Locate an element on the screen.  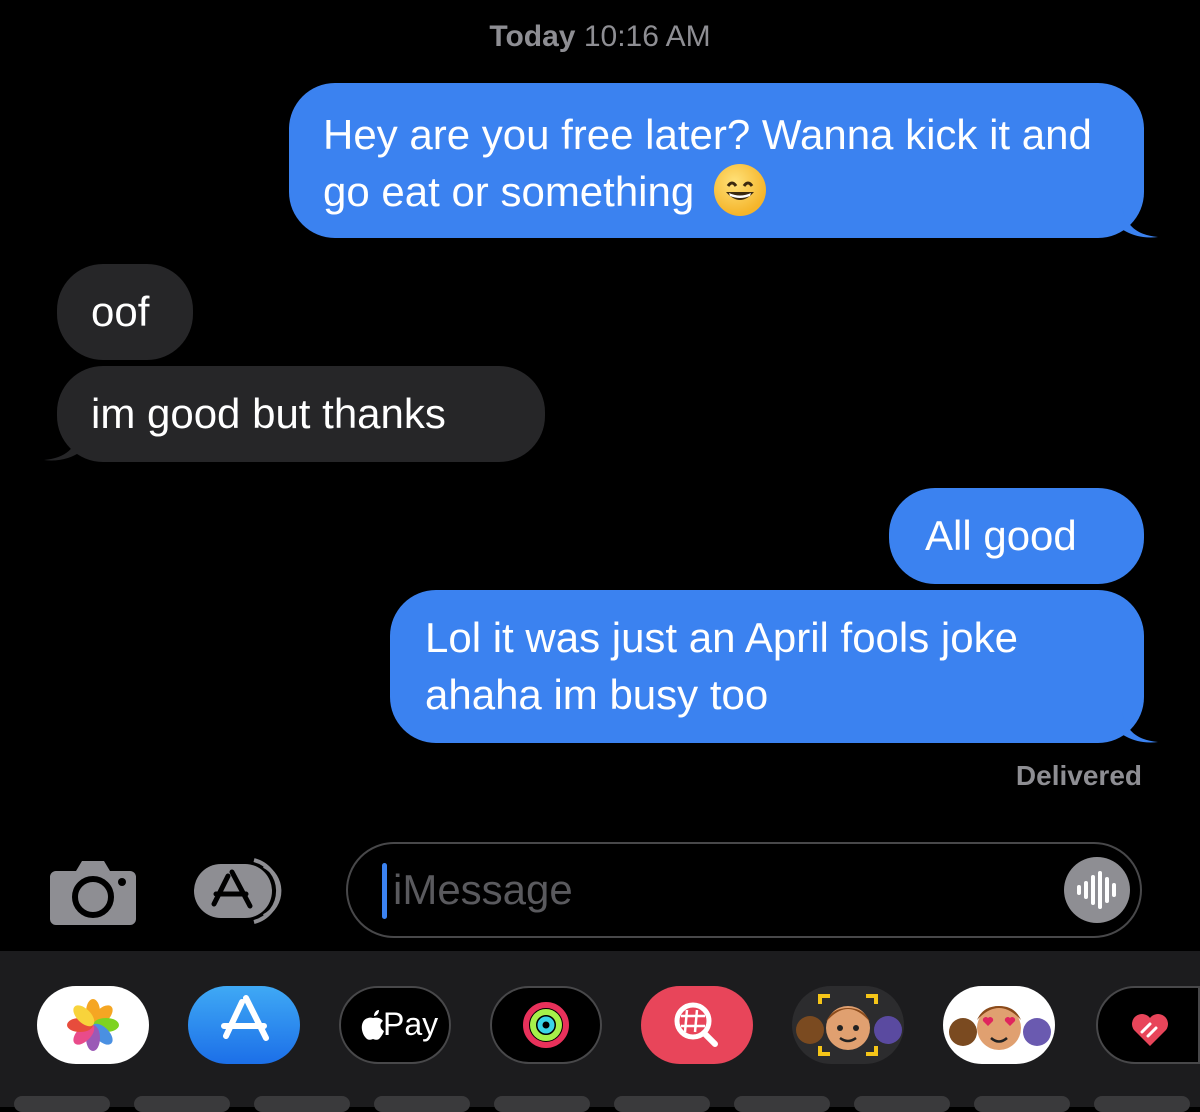
sent-message-bubble: All good is located at coordinates (1016, 536).